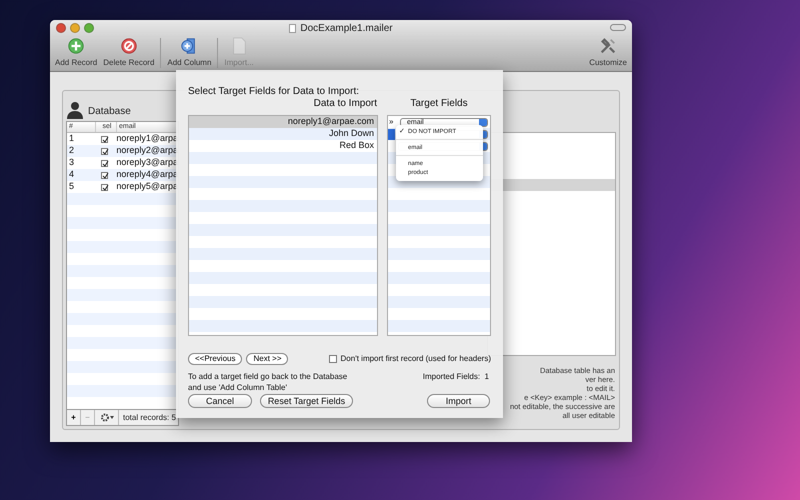 The image size is (800, 500). What do you see at coordinates (146, 151) in the screenshot?
I see `table-cell-text: noreply2@arpa` at bounding box center [146, 151].